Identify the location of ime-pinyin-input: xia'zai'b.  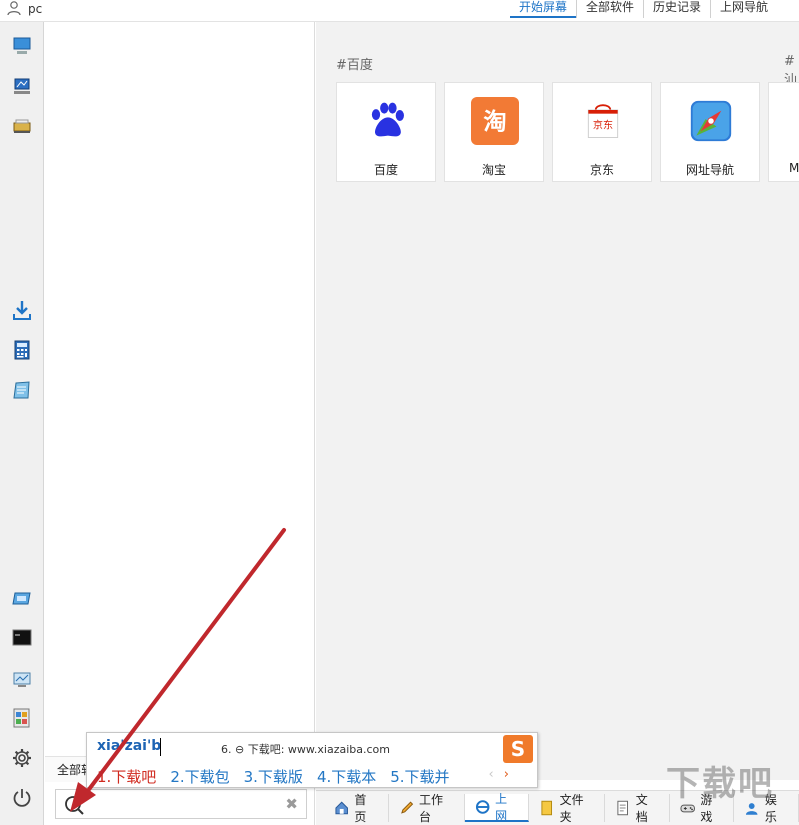
(129, 746).